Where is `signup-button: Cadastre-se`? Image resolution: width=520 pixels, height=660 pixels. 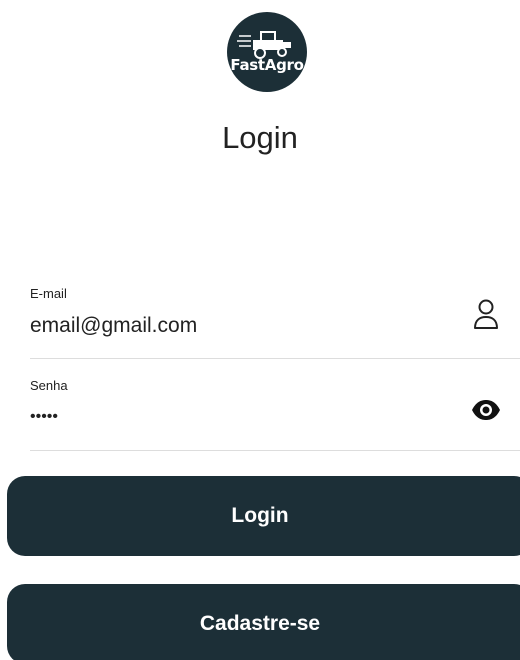
signup-button: Cadastre-se is located at coordinates (263, 622).